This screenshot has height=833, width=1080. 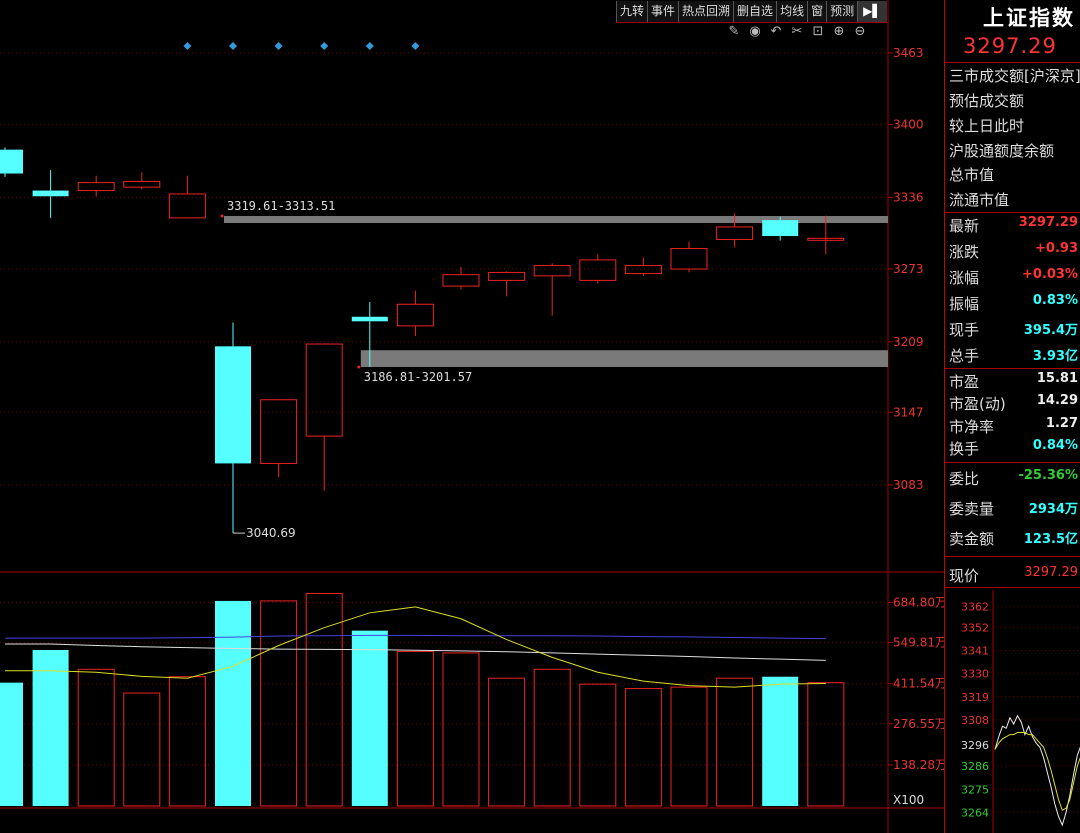 I want to click on scissors-icon: ✂, so click(x=797, y=31).